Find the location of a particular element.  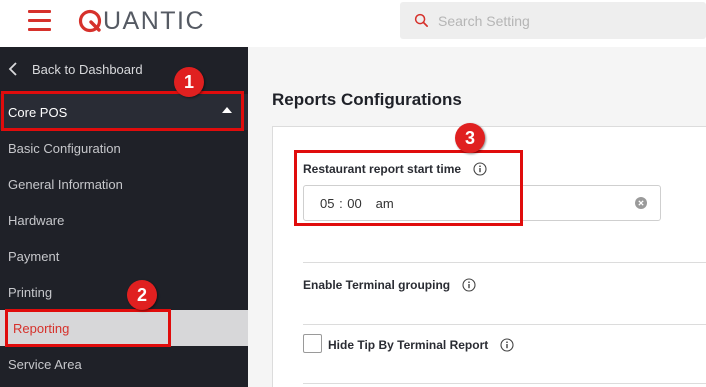

annotation-badge-2: 2 is located at coordinates (142, 295).